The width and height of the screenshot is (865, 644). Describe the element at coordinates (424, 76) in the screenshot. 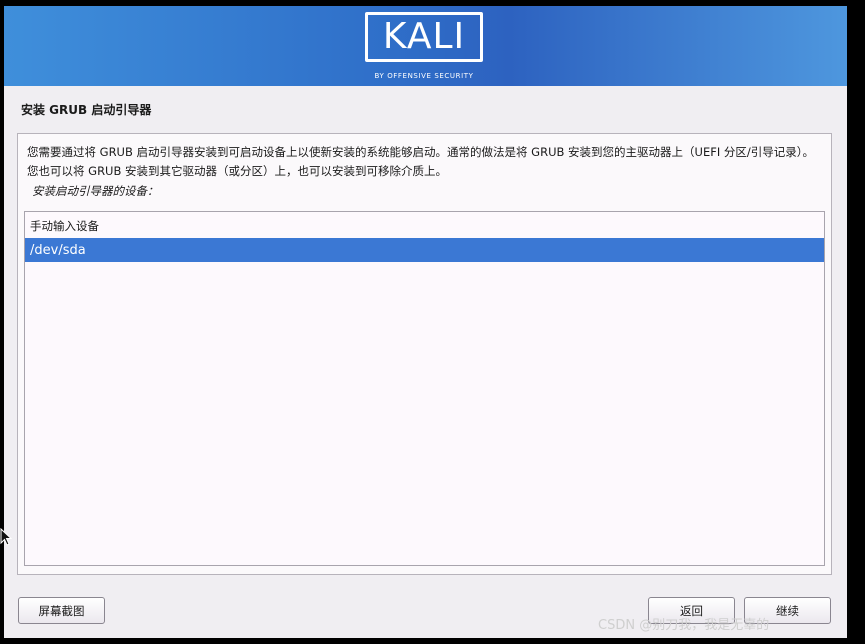

I see `logo-subtitle: BY OFFENSIVE SECURITY` at that location.